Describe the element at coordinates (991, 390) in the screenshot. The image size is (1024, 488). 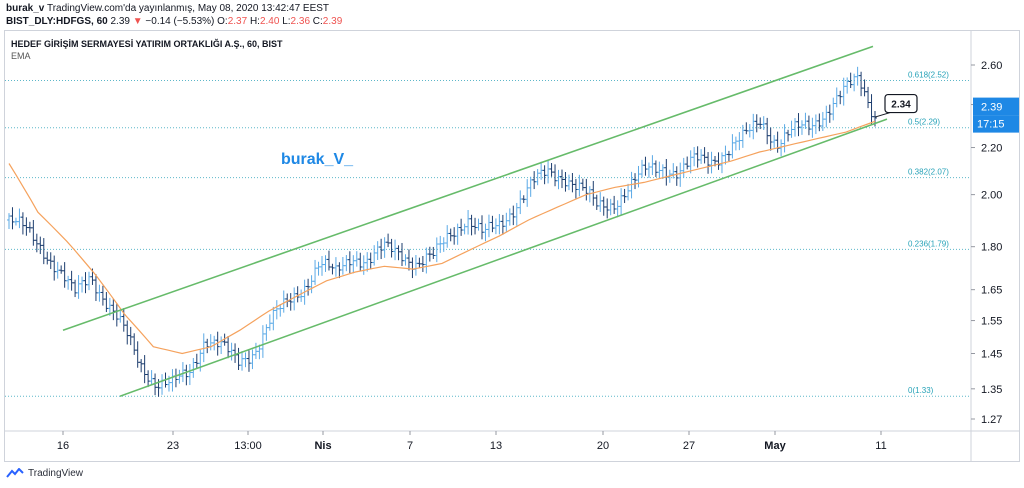
I see `y-tick-label: 1.35` at that location.